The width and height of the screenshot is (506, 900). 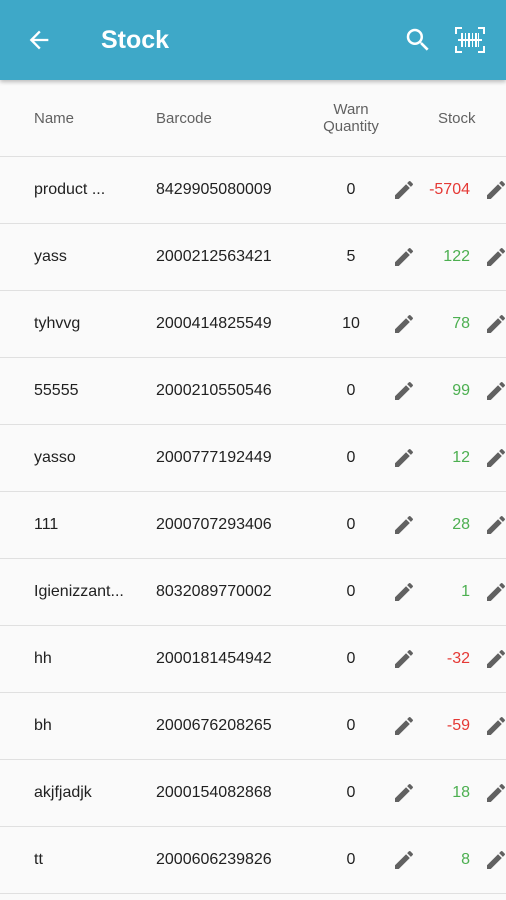 I want to click on table-row: tyhvvg 2000414825549 10 78, so click(x=253, y=324).